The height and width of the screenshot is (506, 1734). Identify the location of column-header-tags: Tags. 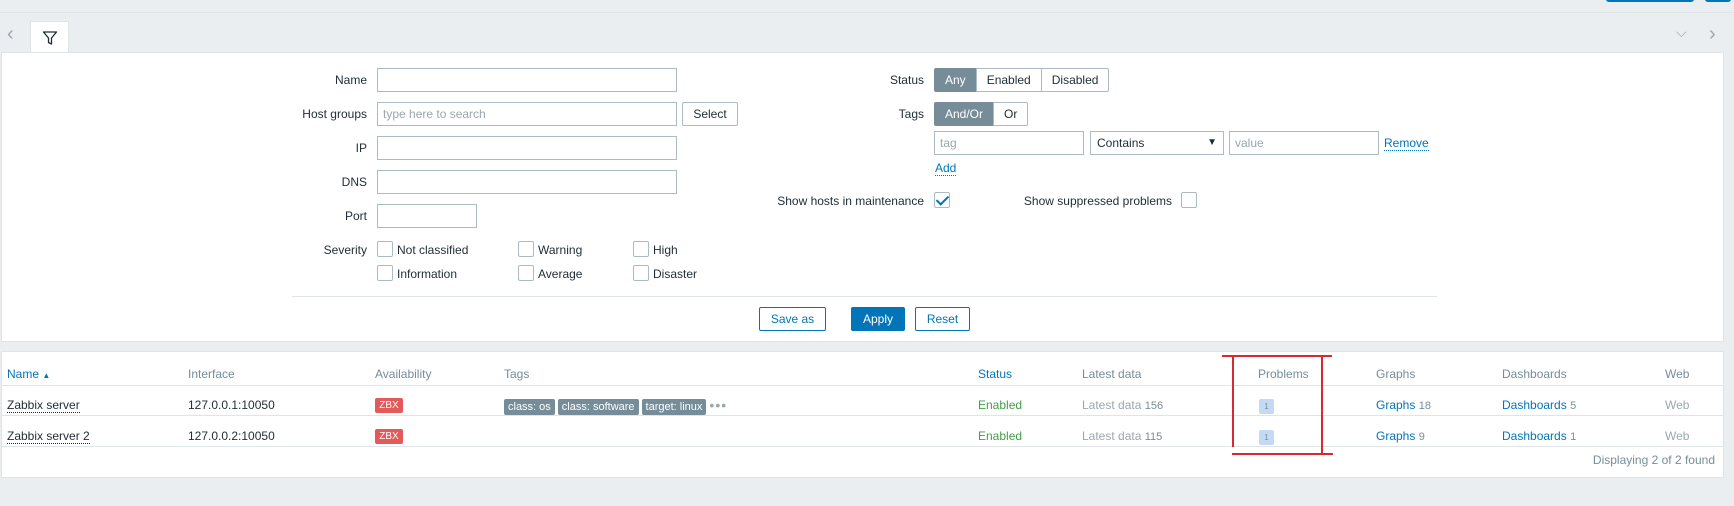
(517, 374).